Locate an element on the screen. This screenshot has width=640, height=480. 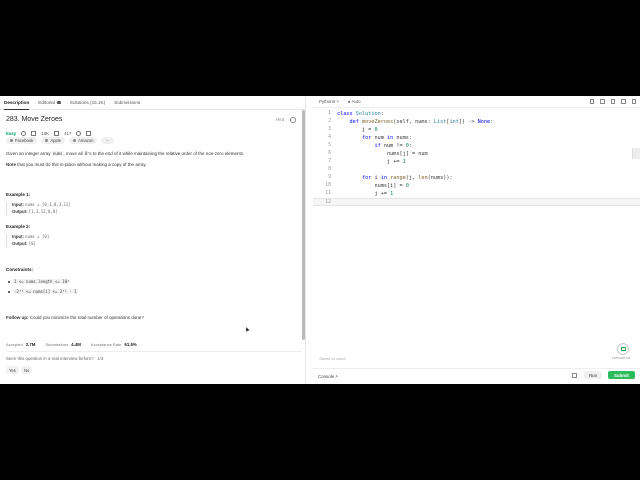
code-line: 4 for num in nums: is located at coordinates (370, 138).